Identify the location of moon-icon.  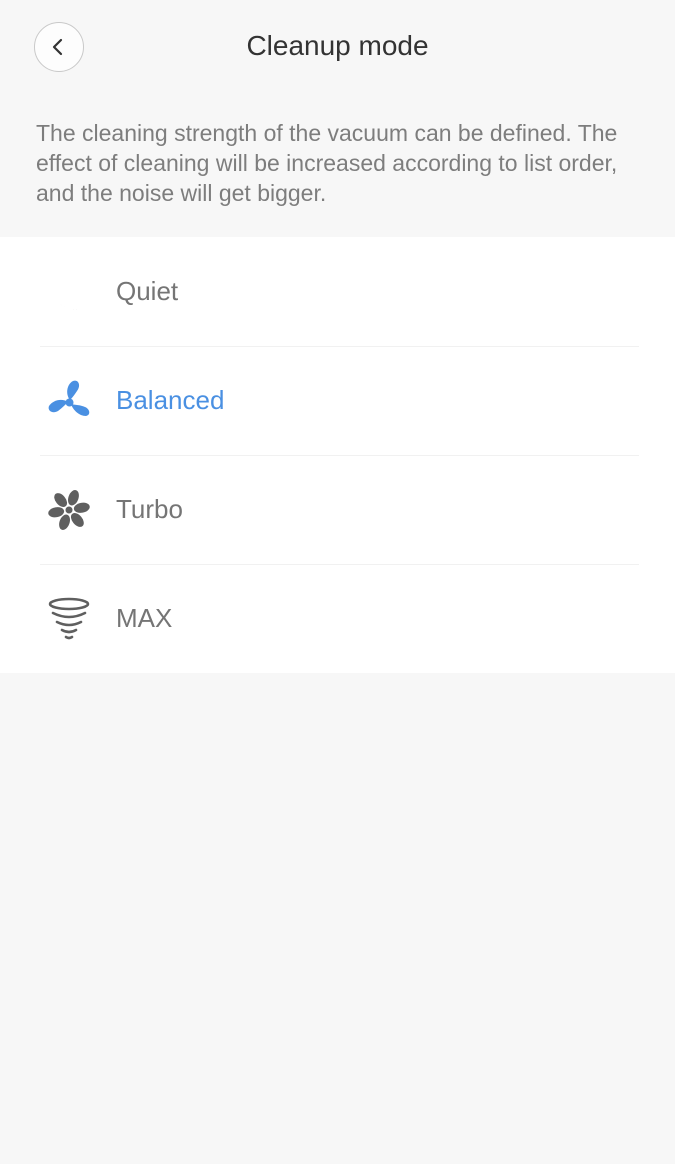
(69, 292).